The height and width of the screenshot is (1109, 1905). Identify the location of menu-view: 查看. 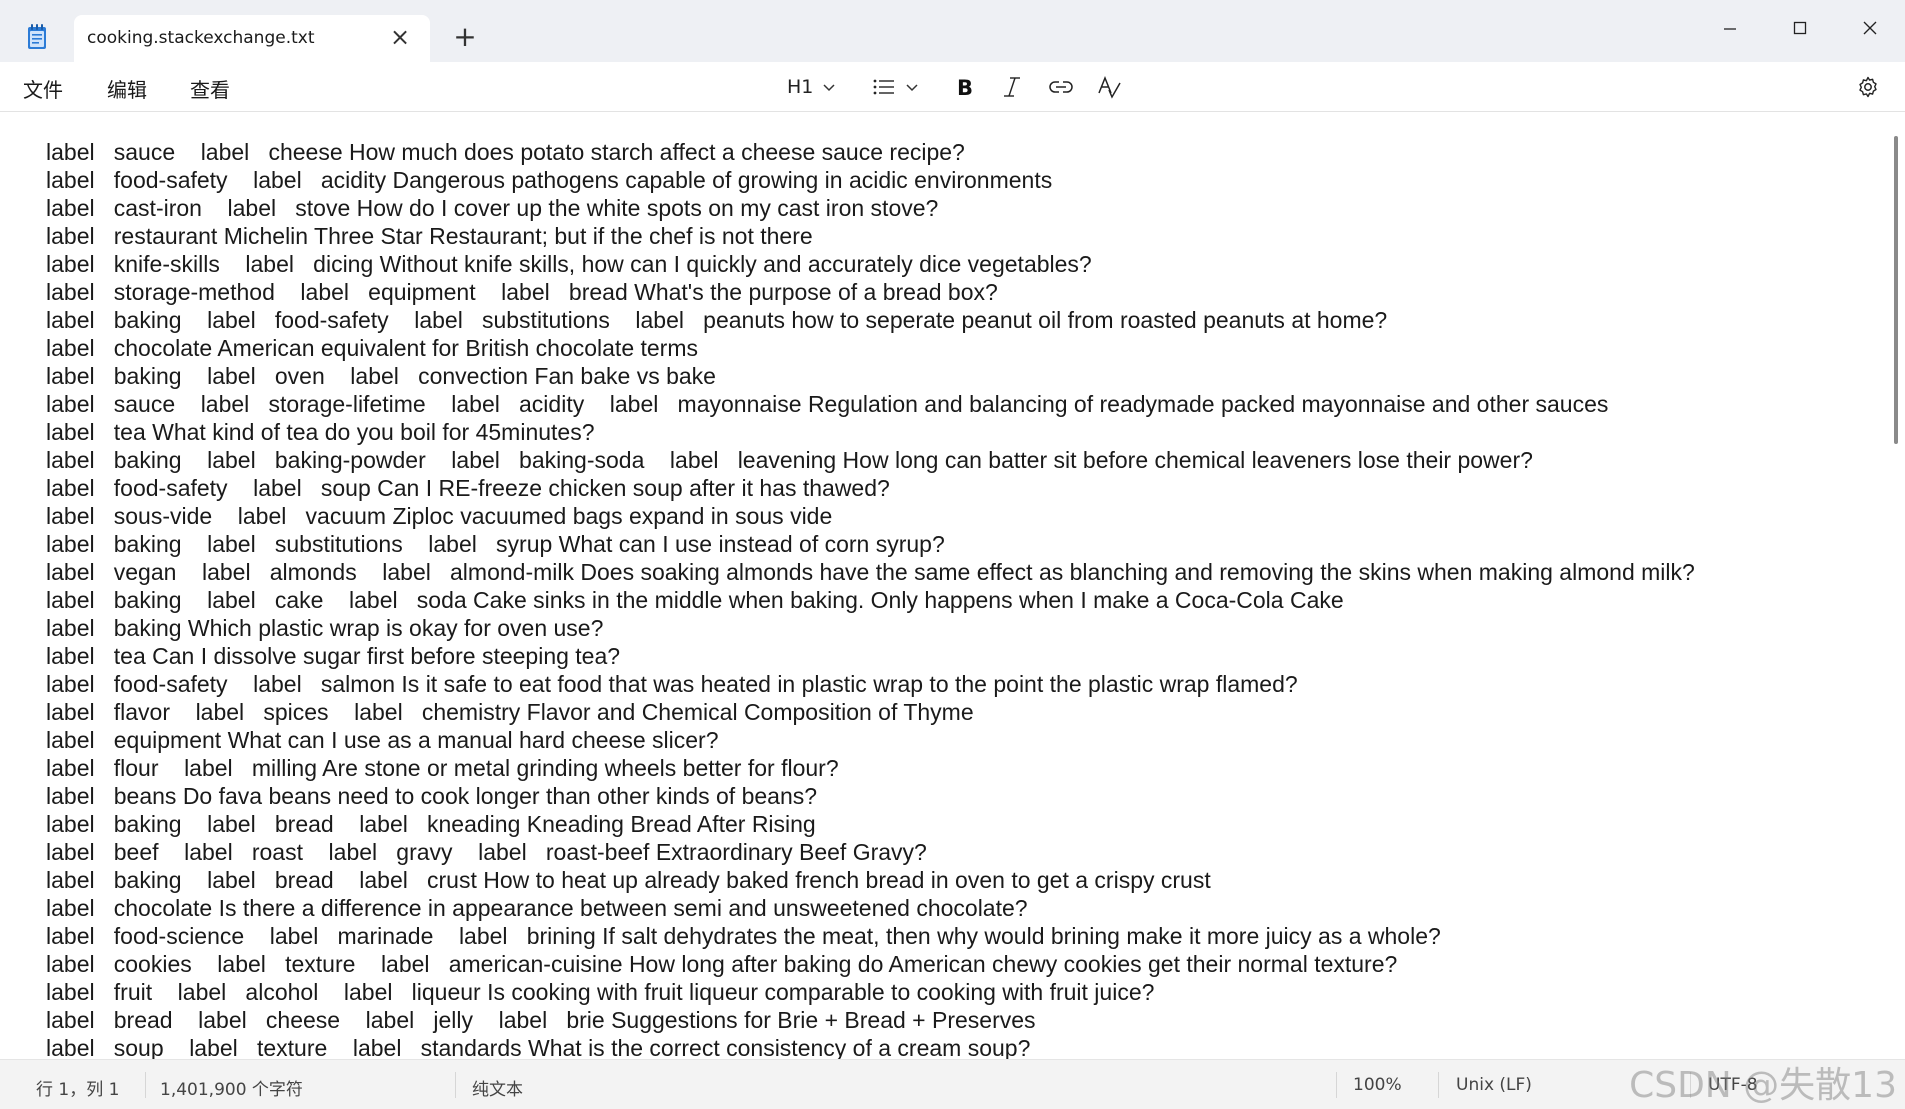
(210, 88).